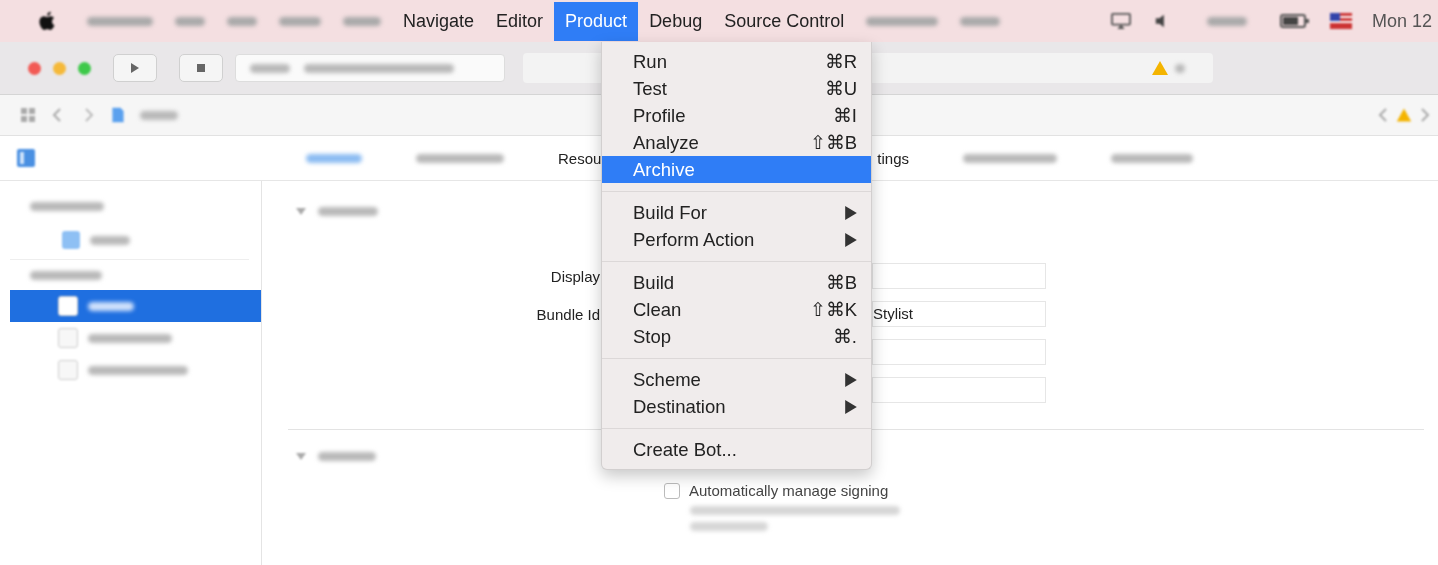 The image size is (1438, 565). What do you see at coordinates (574, 276) in the screenshot?
I see `field-label: Display` at bounding box center [574, 276].